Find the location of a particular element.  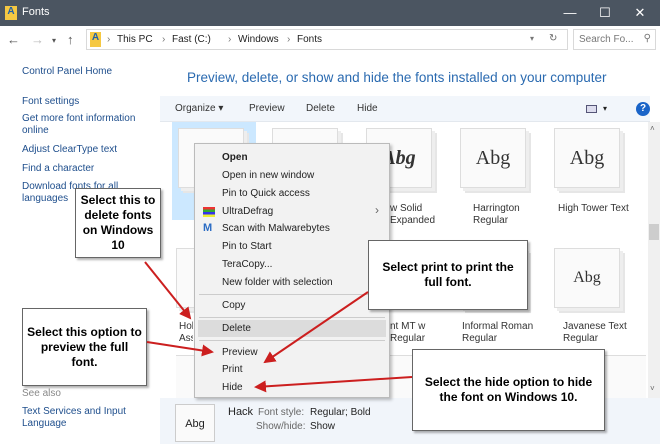

arrow-to-print is located at coordinates (316, 327).